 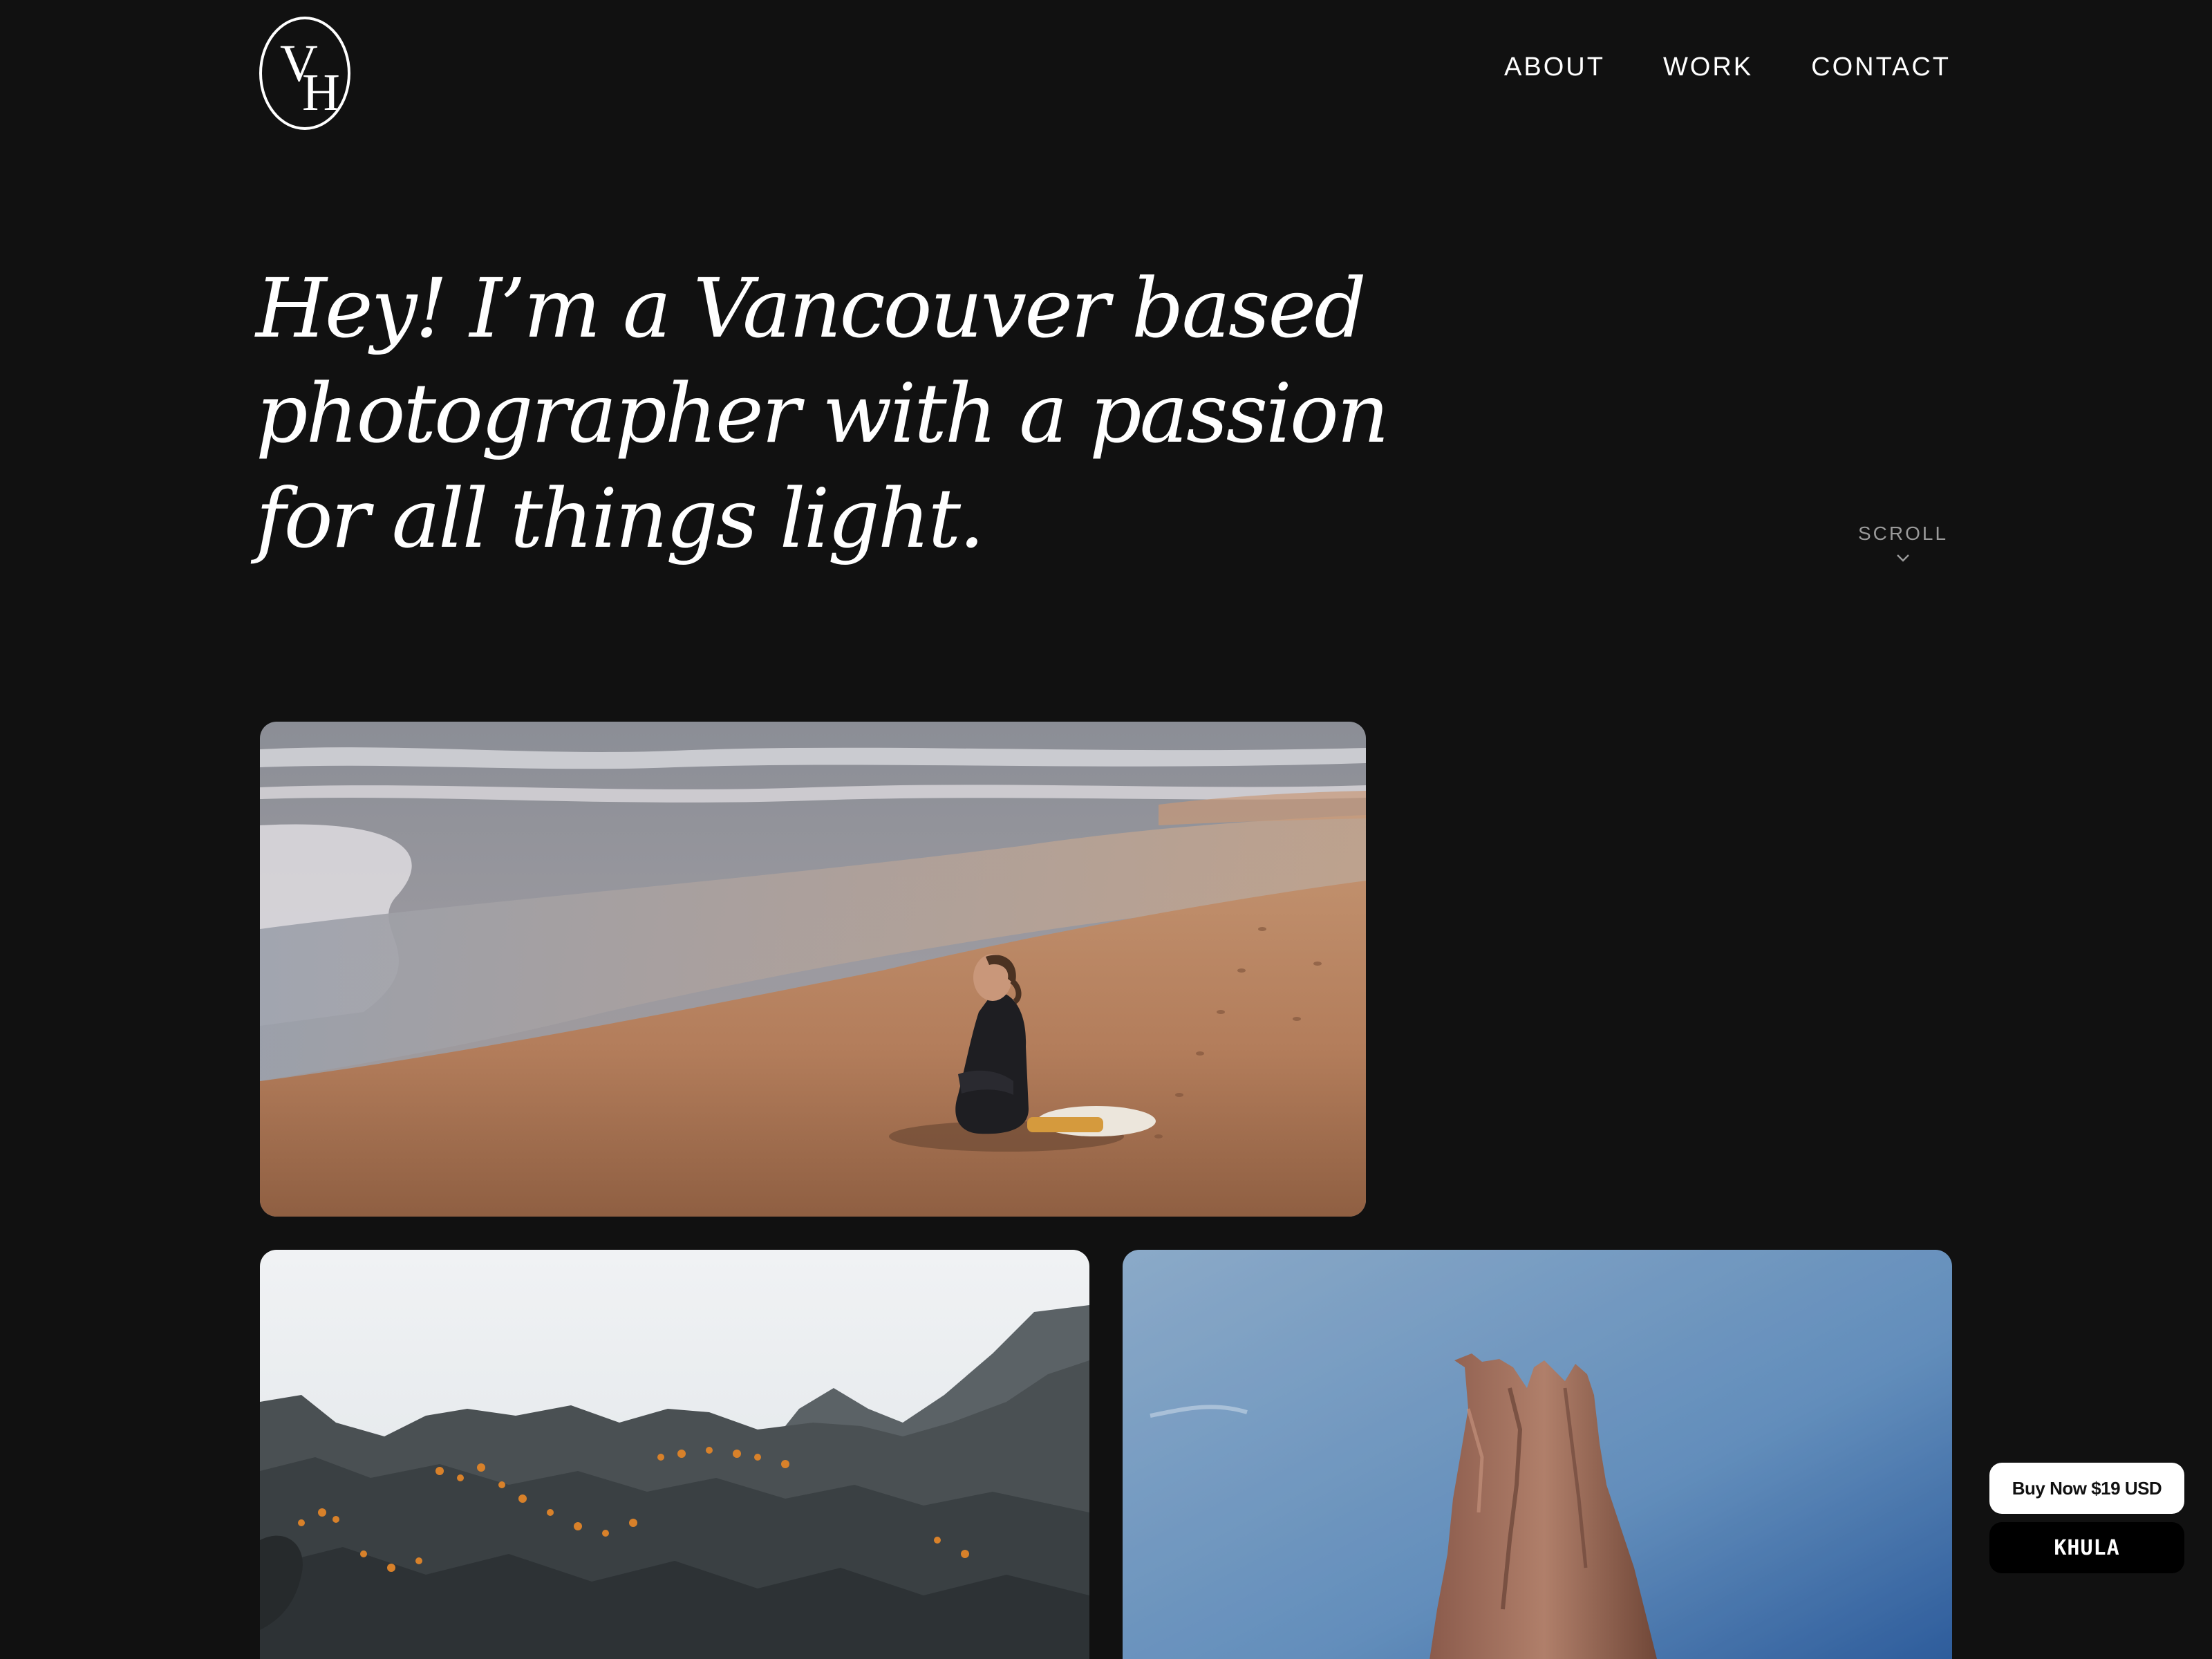 I want to click on photo-beach, so click(x=813, y=969).